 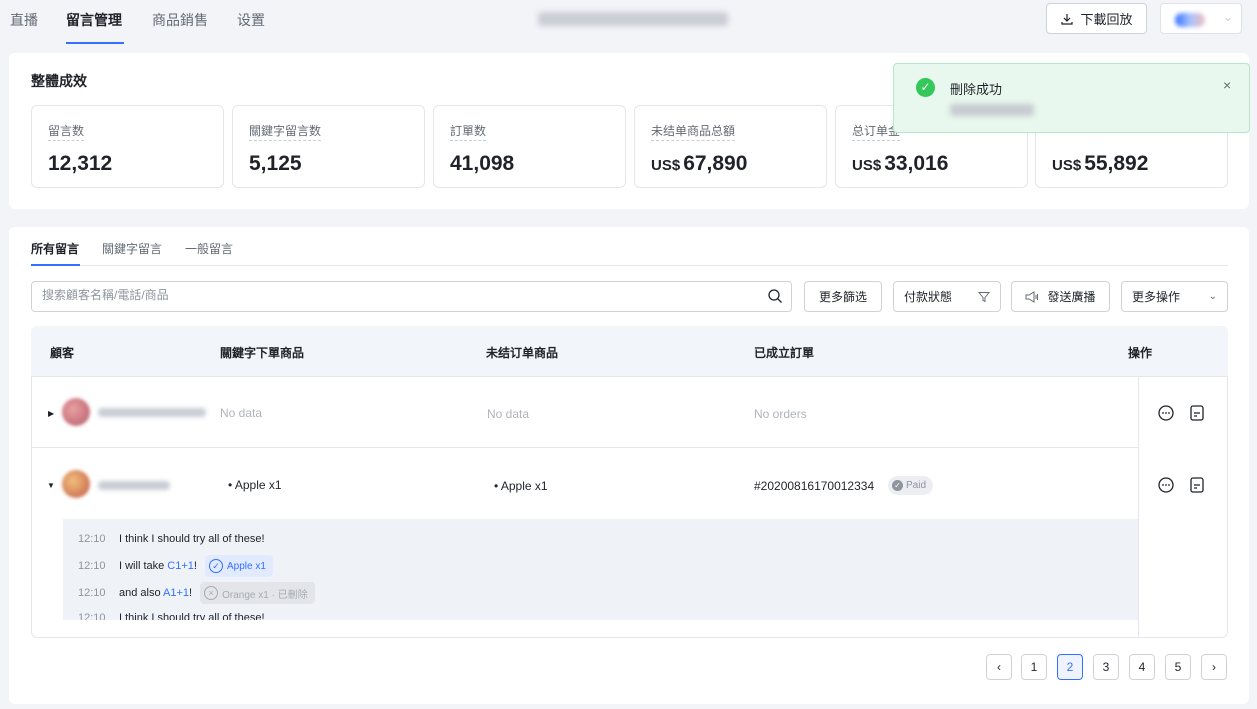 What do you see at coordinates (900, 163) in the screenshot?
I see `stat-value: US$ 33,016` at bounding box center [900, 163].